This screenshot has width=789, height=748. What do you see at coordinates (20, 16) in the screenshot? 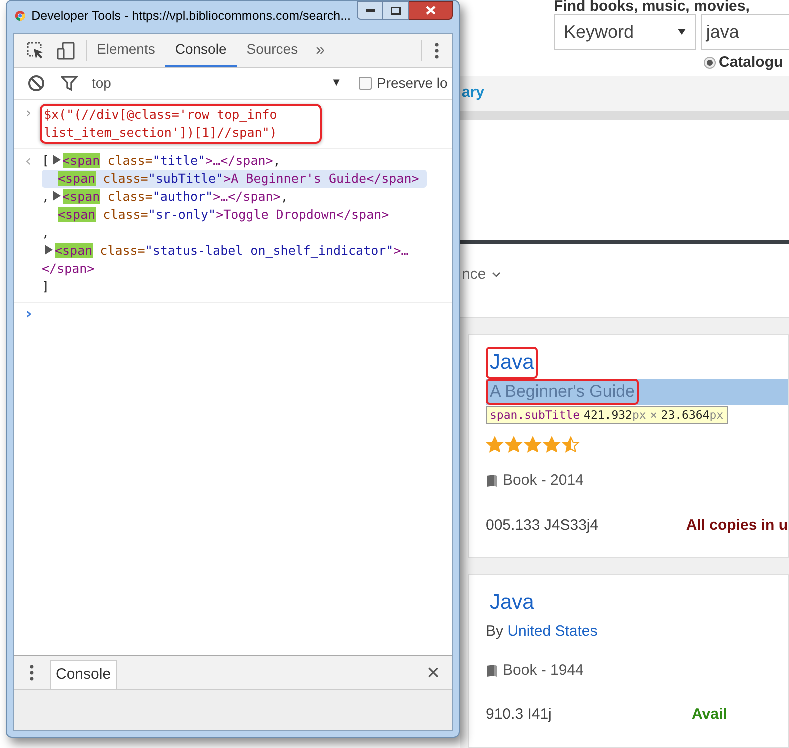
I see `browser-logo-icon` at bounding box center [20, 16].